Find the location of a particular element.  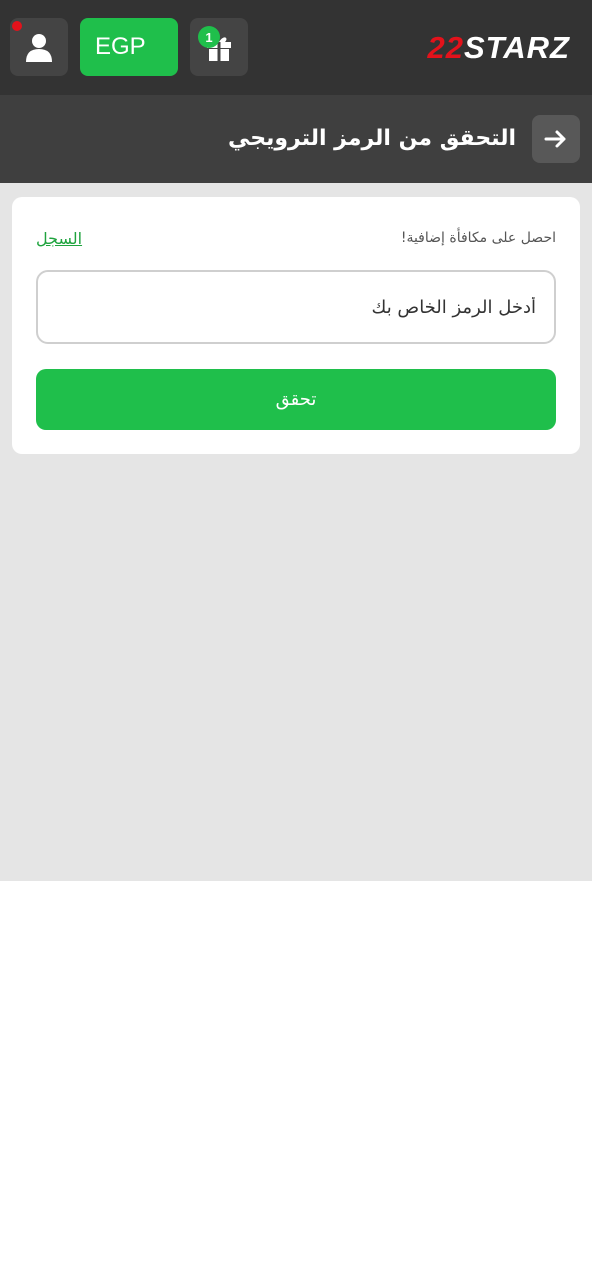

user-icon is located at coordinates (39, 48).